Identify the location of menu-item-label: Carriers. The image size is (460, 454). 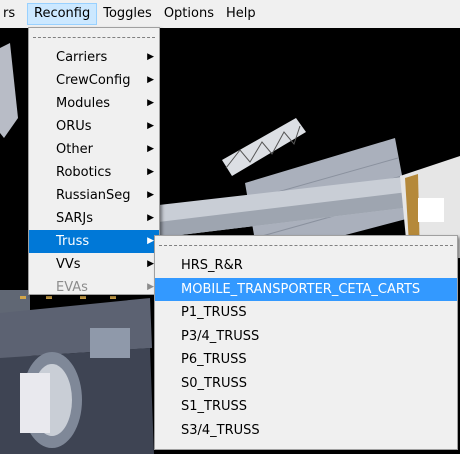
(82, 57).